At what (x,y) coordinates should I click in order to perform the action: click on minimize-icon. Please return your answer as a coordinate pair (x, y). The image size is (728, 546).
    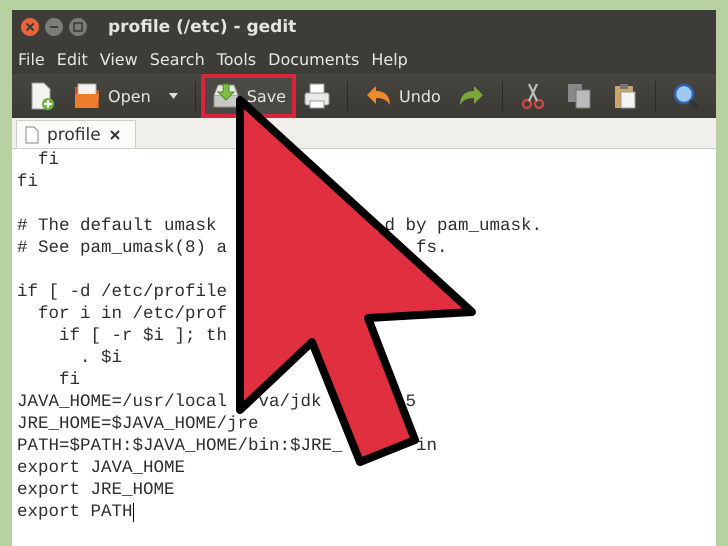
    Looking at the image, I should click on (54, 27).